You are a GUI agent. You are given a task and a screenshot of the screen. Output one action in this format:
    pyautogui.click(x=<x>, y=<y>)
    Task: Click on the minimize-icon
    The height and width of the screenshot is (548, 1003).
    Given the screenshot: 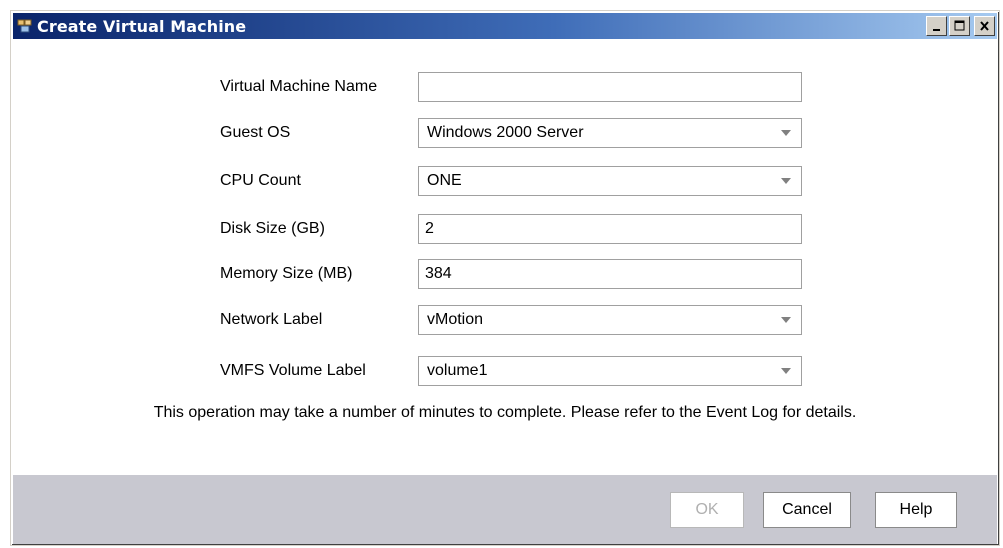 What is the action you would take?
    pyautogui.click(x=936, y=30)
    